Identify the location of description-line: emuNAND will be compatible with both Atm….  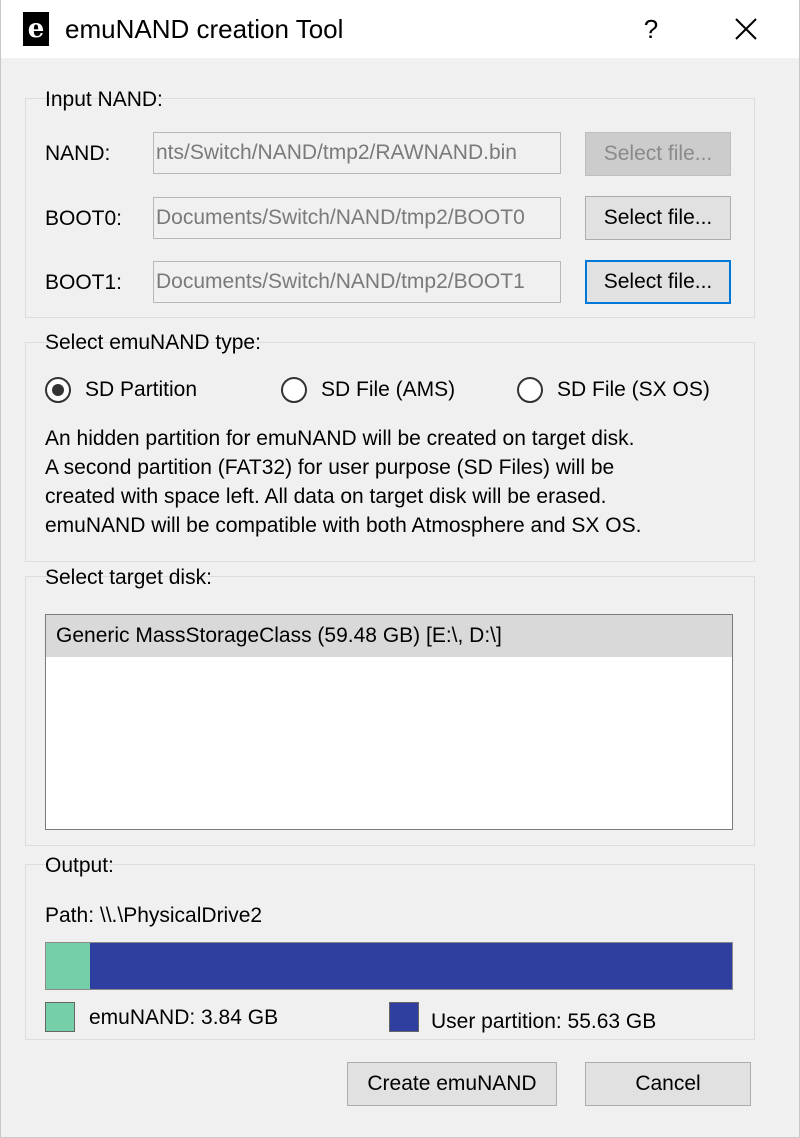
(343, 525).